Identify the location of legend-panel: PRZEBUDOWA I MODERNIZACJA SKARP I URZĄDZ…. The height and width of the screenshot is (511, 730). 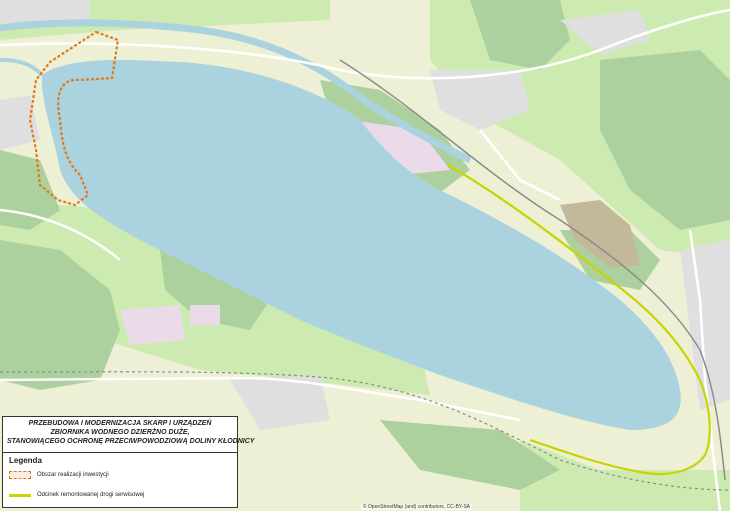
(128, 462).